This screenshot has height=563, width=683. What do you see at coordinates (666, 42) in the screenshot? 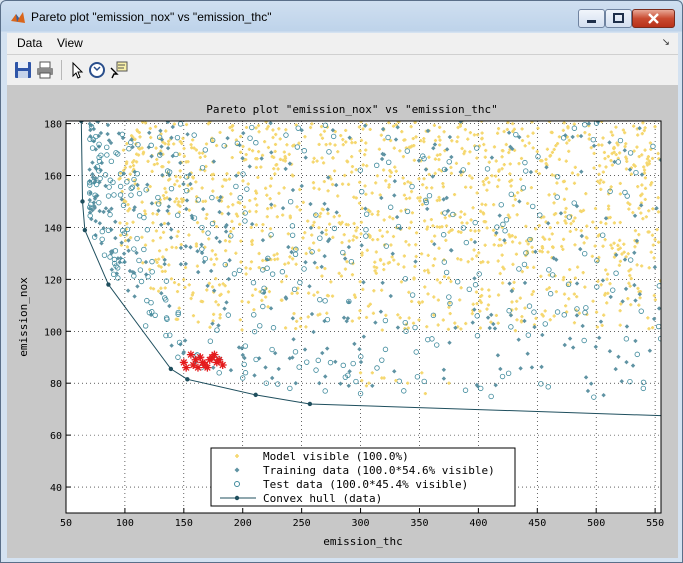
I see `dock-arrow-icon: ↘` at bounding box center [666, 42].